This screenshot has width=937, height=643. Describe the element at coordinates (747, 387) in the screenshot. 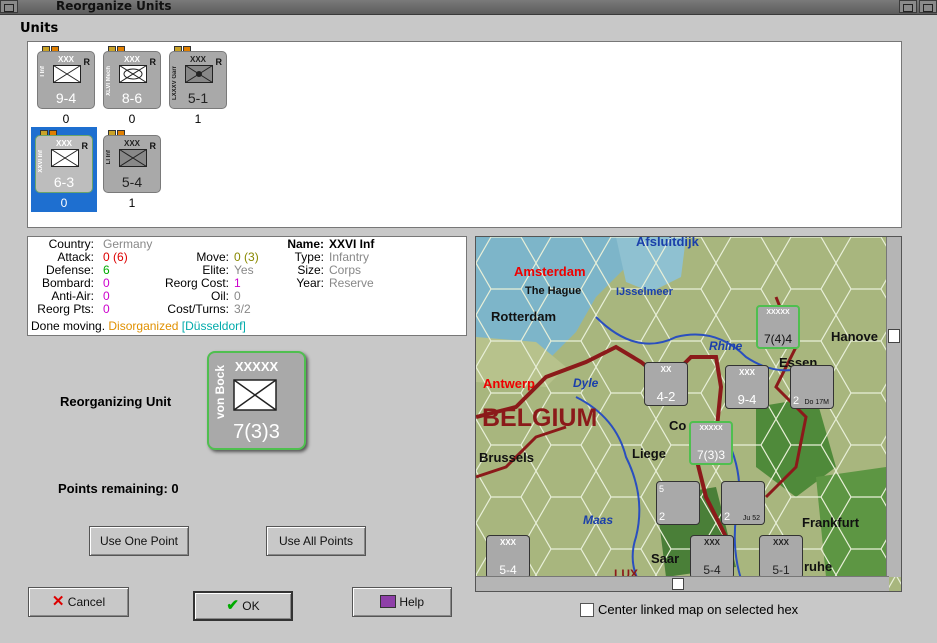

I see `map-unit-counter: XXX 9-4` at that location.